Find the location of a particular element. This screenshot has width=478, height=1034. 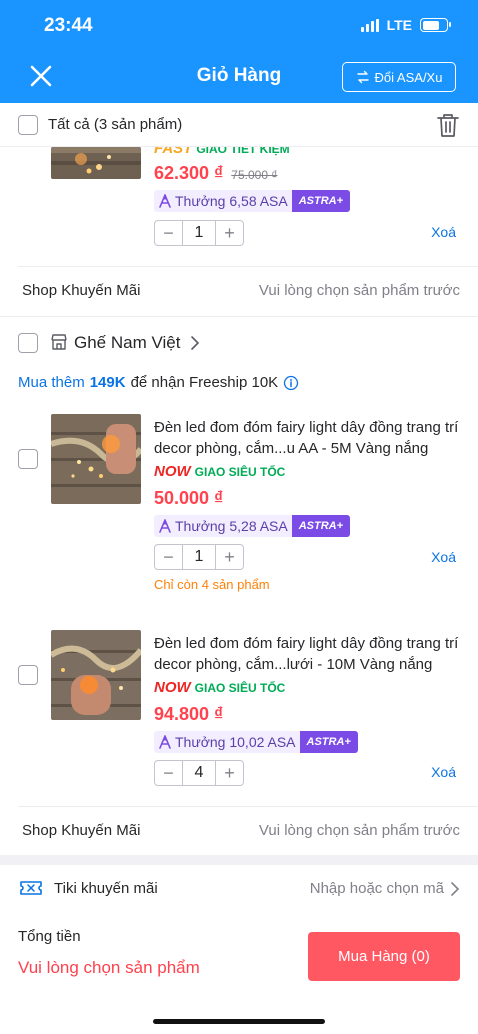

product-price: 62.300 ₫ 75.000 ₫ is located at coordinates (216, 173).